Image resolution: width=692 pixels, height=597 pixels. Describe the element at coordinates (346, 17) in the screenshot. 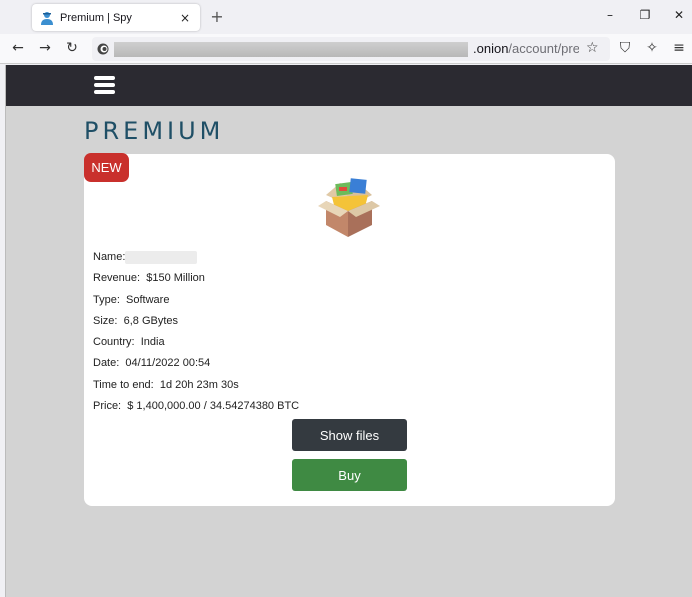

I see `tab-bar: Premium | Spy × + – ❐ ✕` at that location.